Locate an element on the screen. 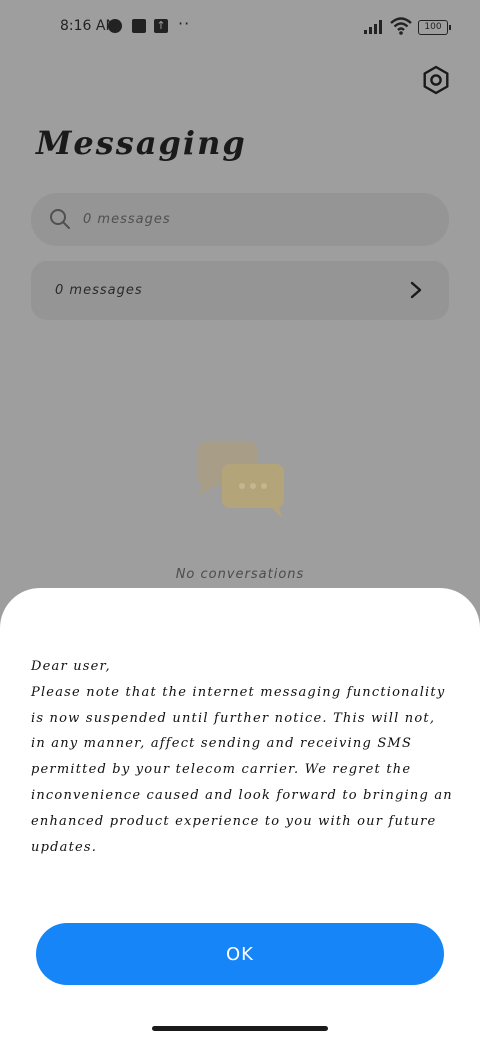  page-title: Messaging is located at coordinates (141, 143).